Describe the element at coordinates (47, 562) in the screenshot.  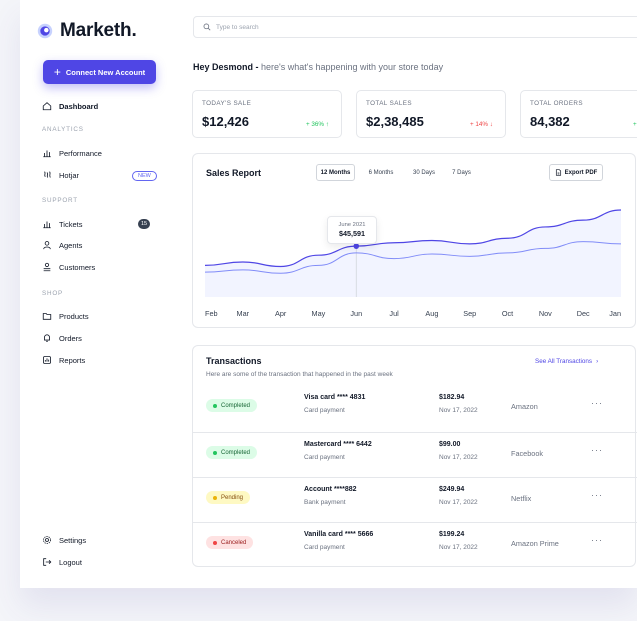
I see `logout-icon` at that location.